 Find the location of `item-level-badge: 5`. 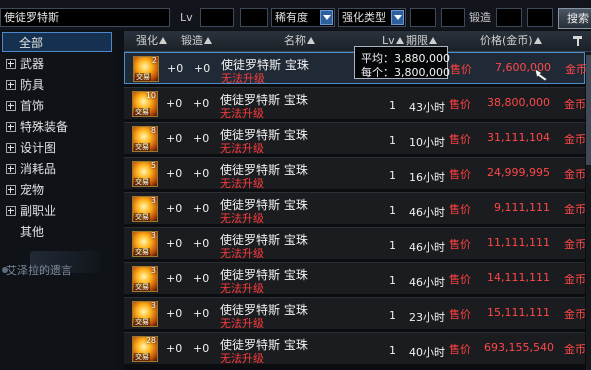

item-level-badge: 5 is located at coordinates (153, 165).